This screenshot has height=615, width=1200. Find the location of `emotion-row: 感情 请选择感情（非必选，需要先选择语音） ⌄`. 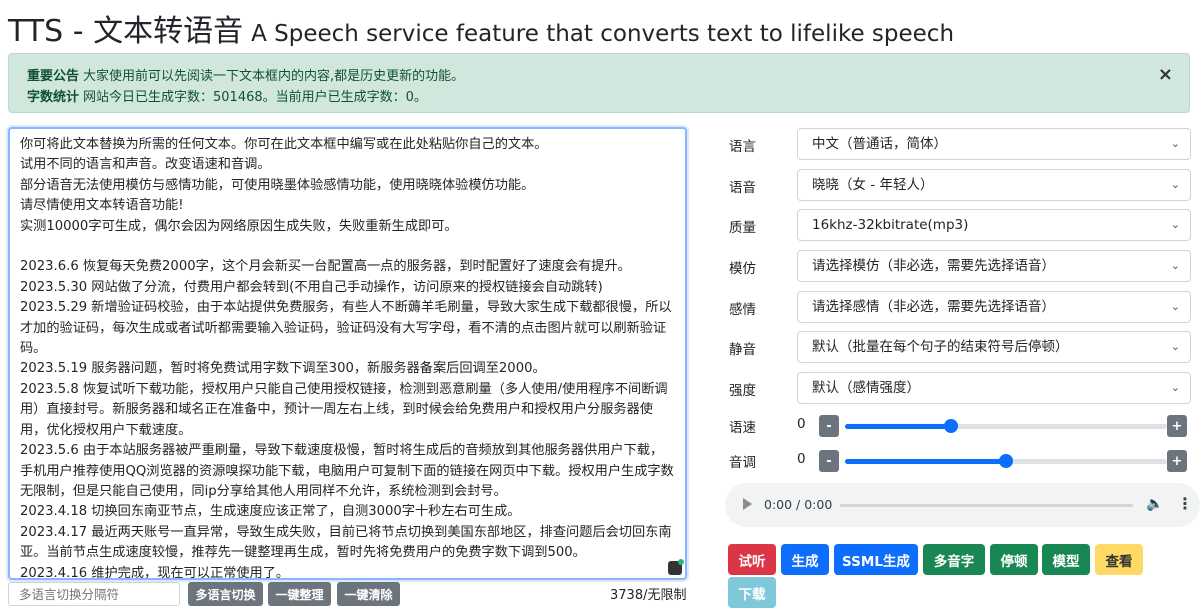

emotion-row: 感情 请选择感情（非必选，需要先选择语音） ⌄ is located at coordinates (960, 307).